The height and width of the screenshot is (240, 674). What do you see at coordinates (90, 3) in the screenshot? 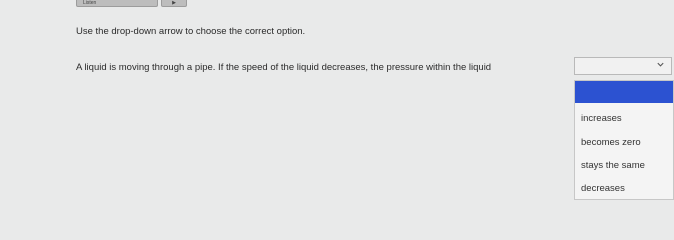
I see `listen-label: Listen` at bounding box center [90, 3].